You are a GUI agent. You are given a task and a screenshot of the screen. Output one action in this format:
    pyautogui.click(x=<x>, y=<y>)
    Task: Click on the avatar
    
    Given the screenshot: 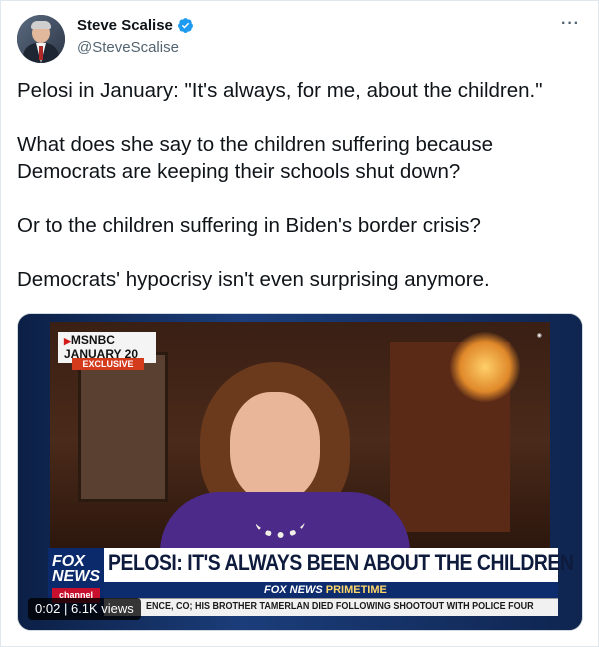 What is the action you would take?
    pyautogui.click(x=41, y=39)
    